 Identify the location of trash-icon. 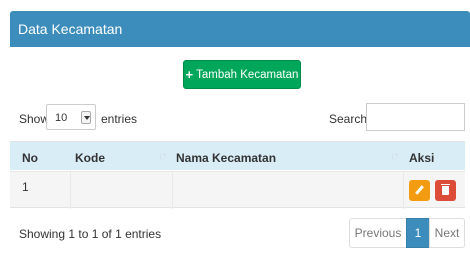
(445, 189).